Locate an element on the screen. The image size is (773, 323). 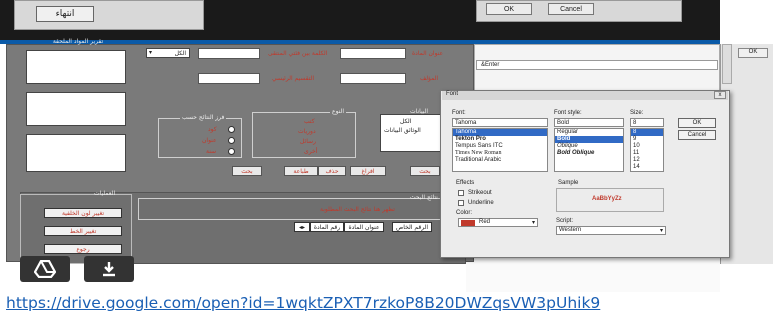
data-list-item-1: الكل is located at coordinates (405, 121).